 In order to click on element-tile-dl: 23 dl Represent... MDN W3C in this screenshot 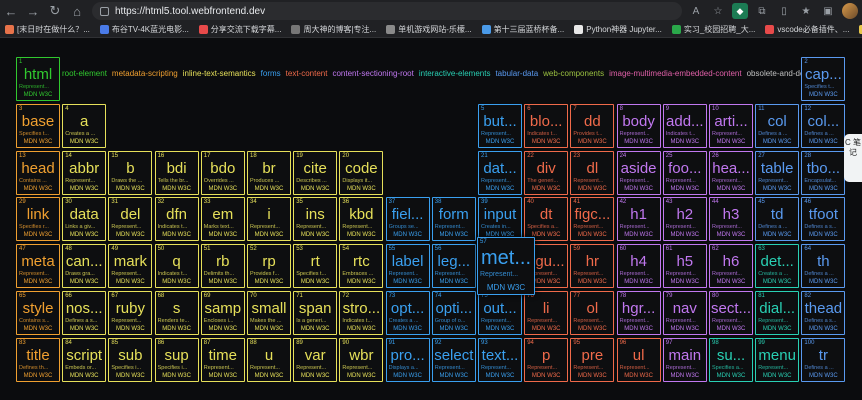, I will do `click(592, 172)`.